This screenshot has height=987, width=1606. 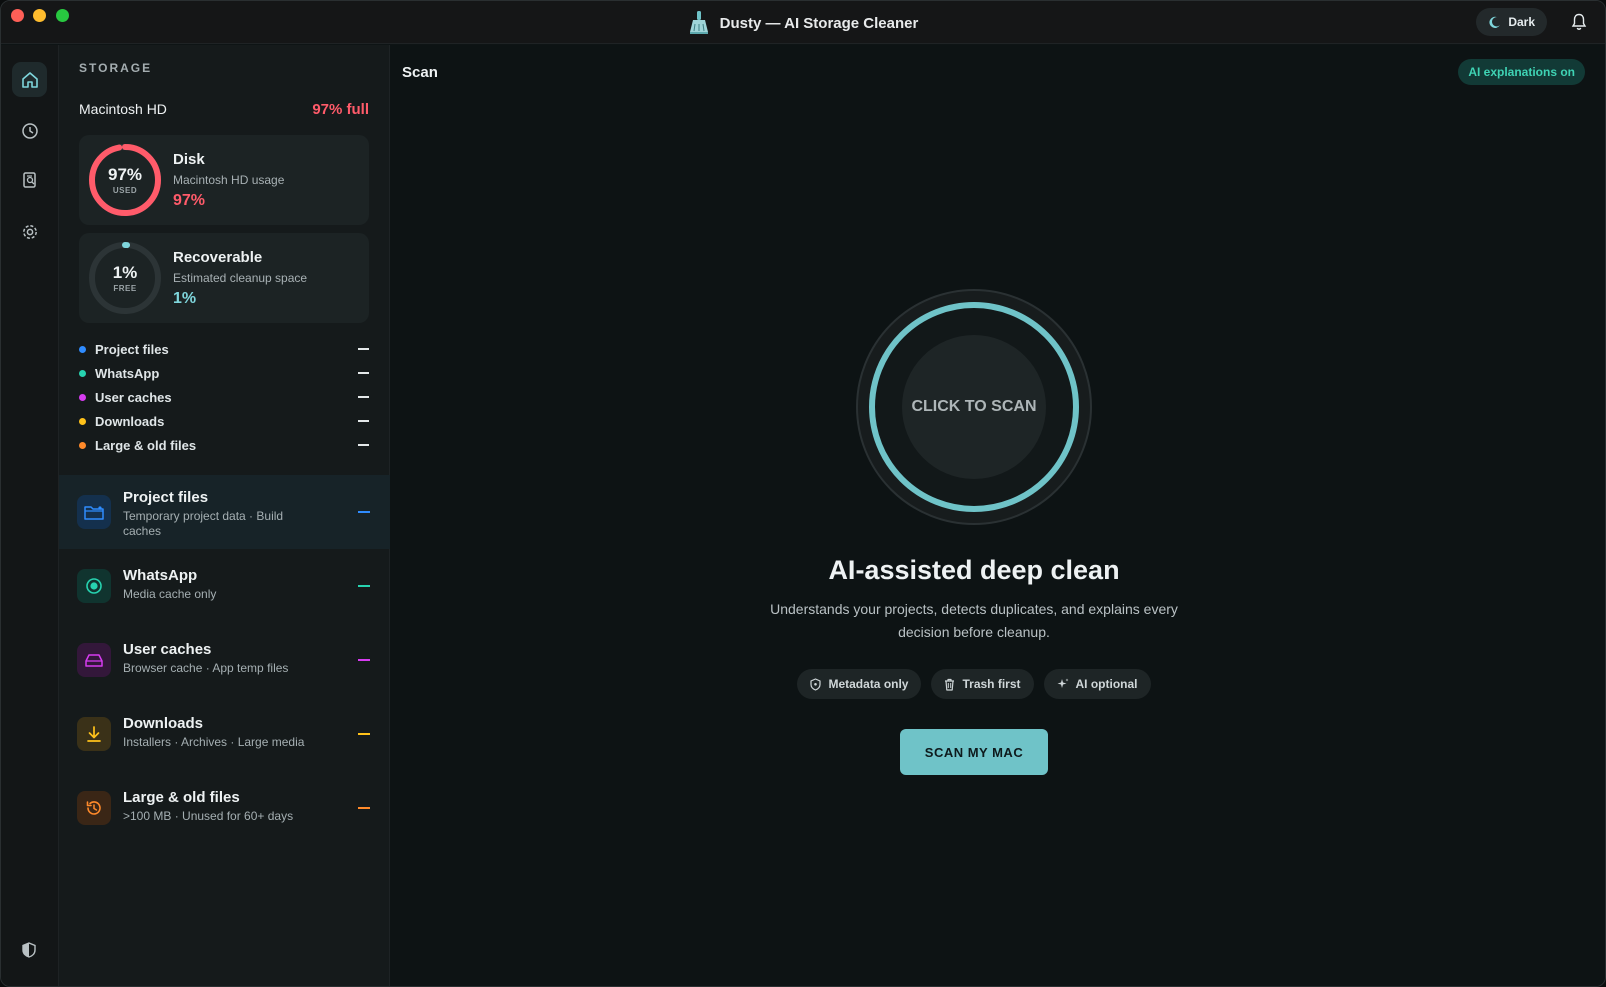 What do you see at coordinates (1495, 22) in the screenshot?
I see `moon-icon` at bounding box center [1495, 22].